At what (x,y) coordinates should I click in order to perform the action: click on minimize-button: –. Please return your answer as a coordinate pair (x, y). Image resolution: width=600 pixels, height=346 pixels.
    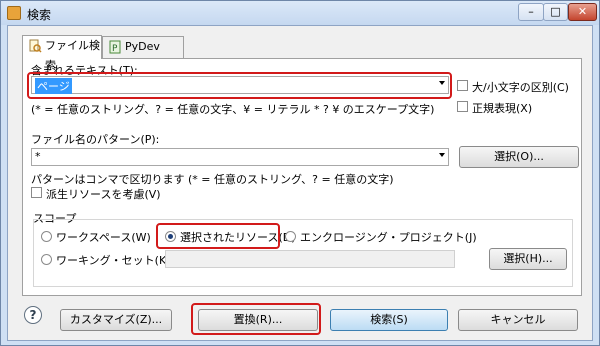
    Looking at the image, I should click on (531, 12).